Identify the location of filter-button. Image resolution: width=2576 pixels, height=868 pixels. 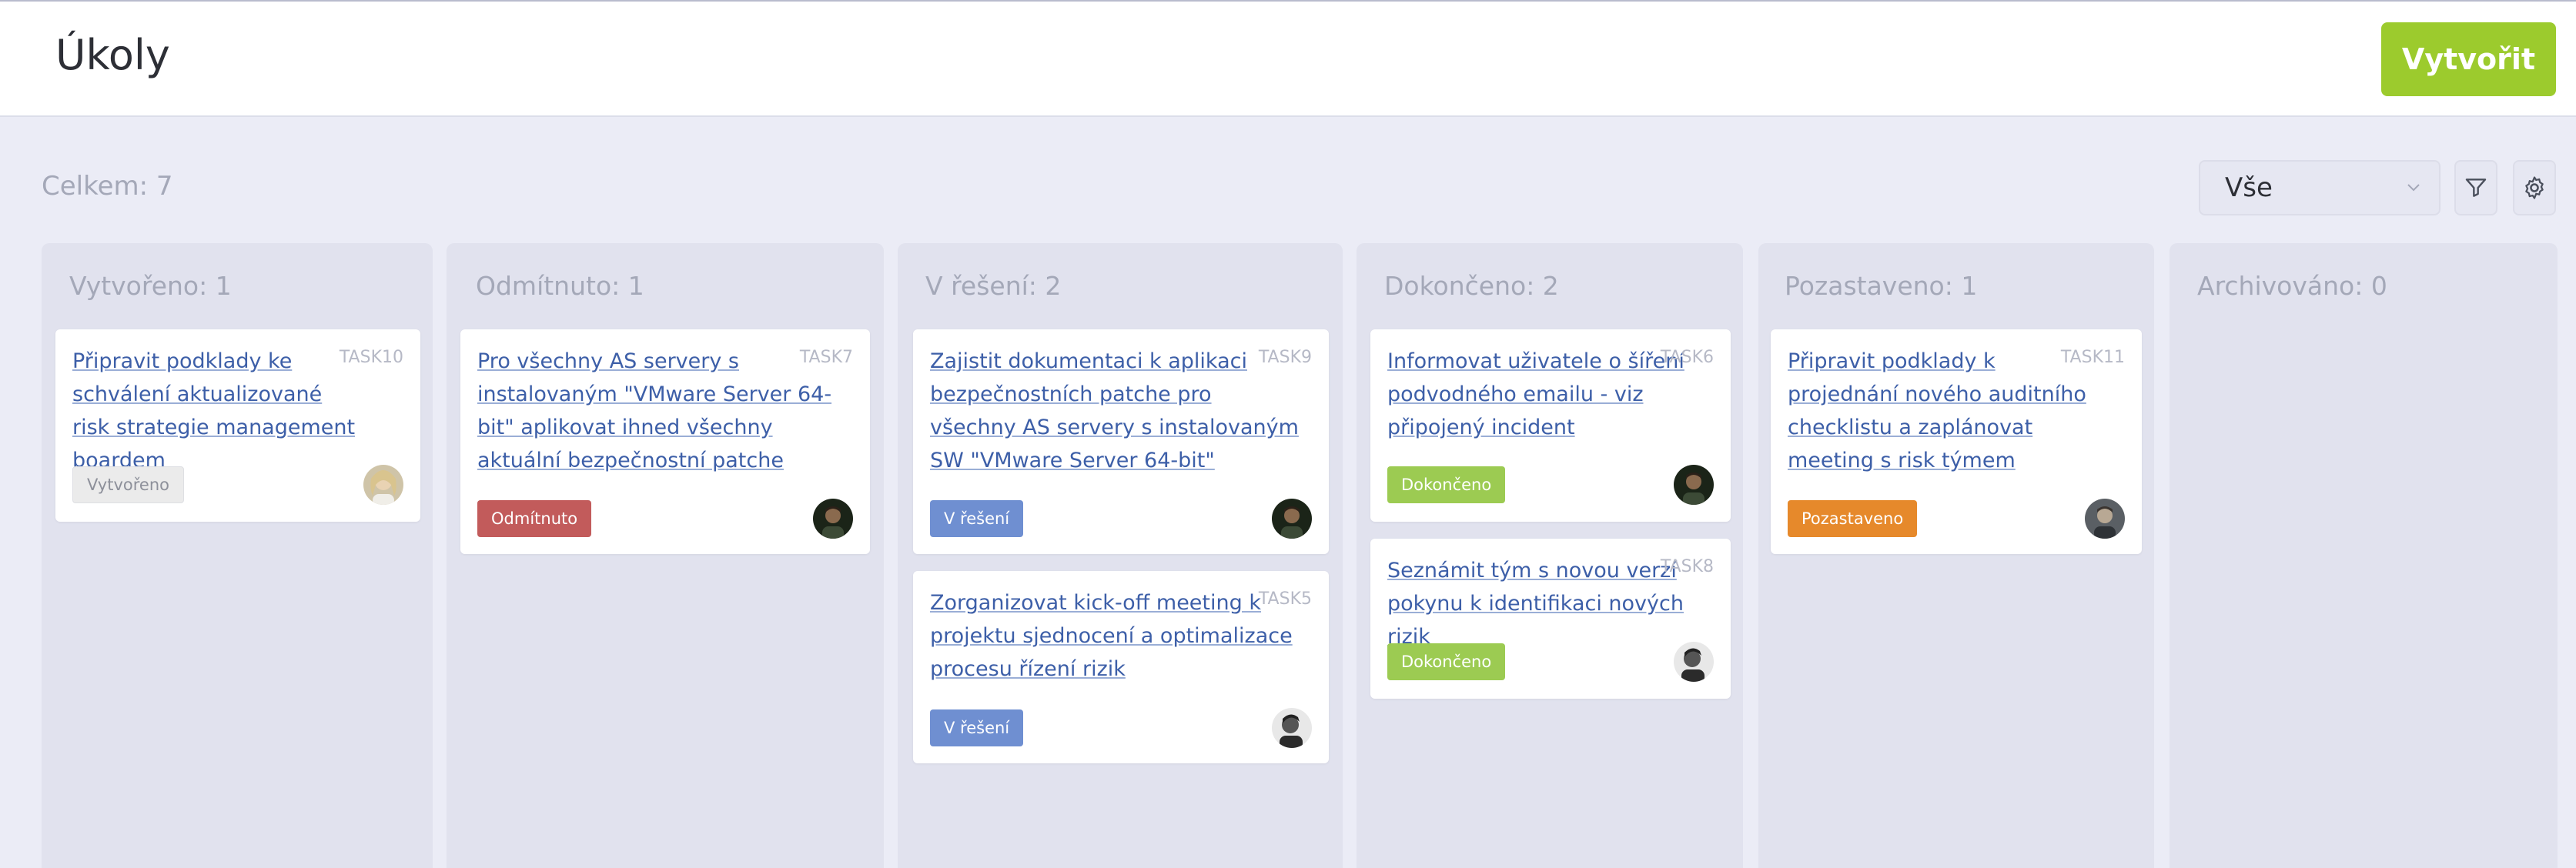
(2475, 187).